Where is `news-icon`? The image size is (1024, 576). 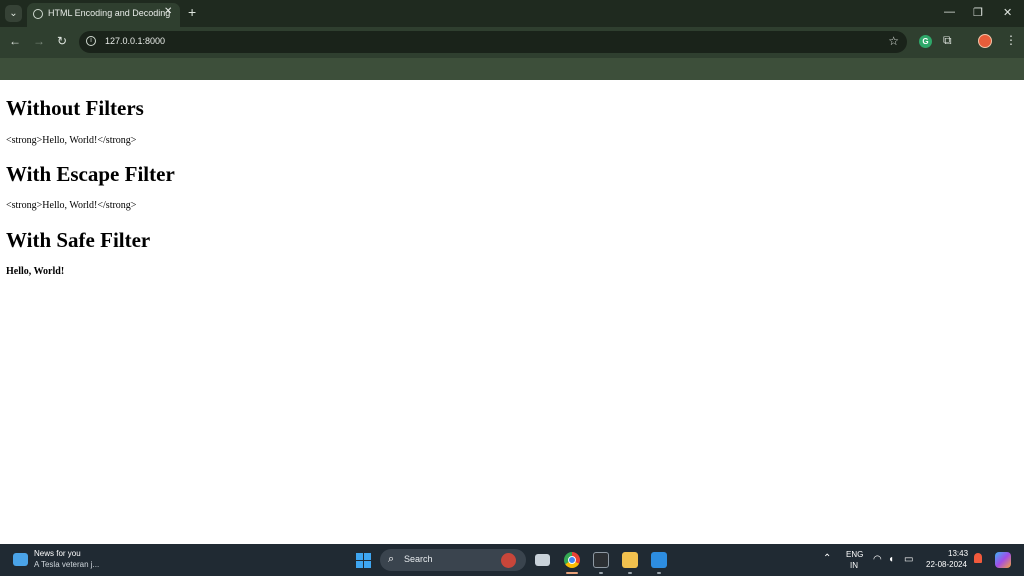 news-icon is located at coordinates (20, 559).